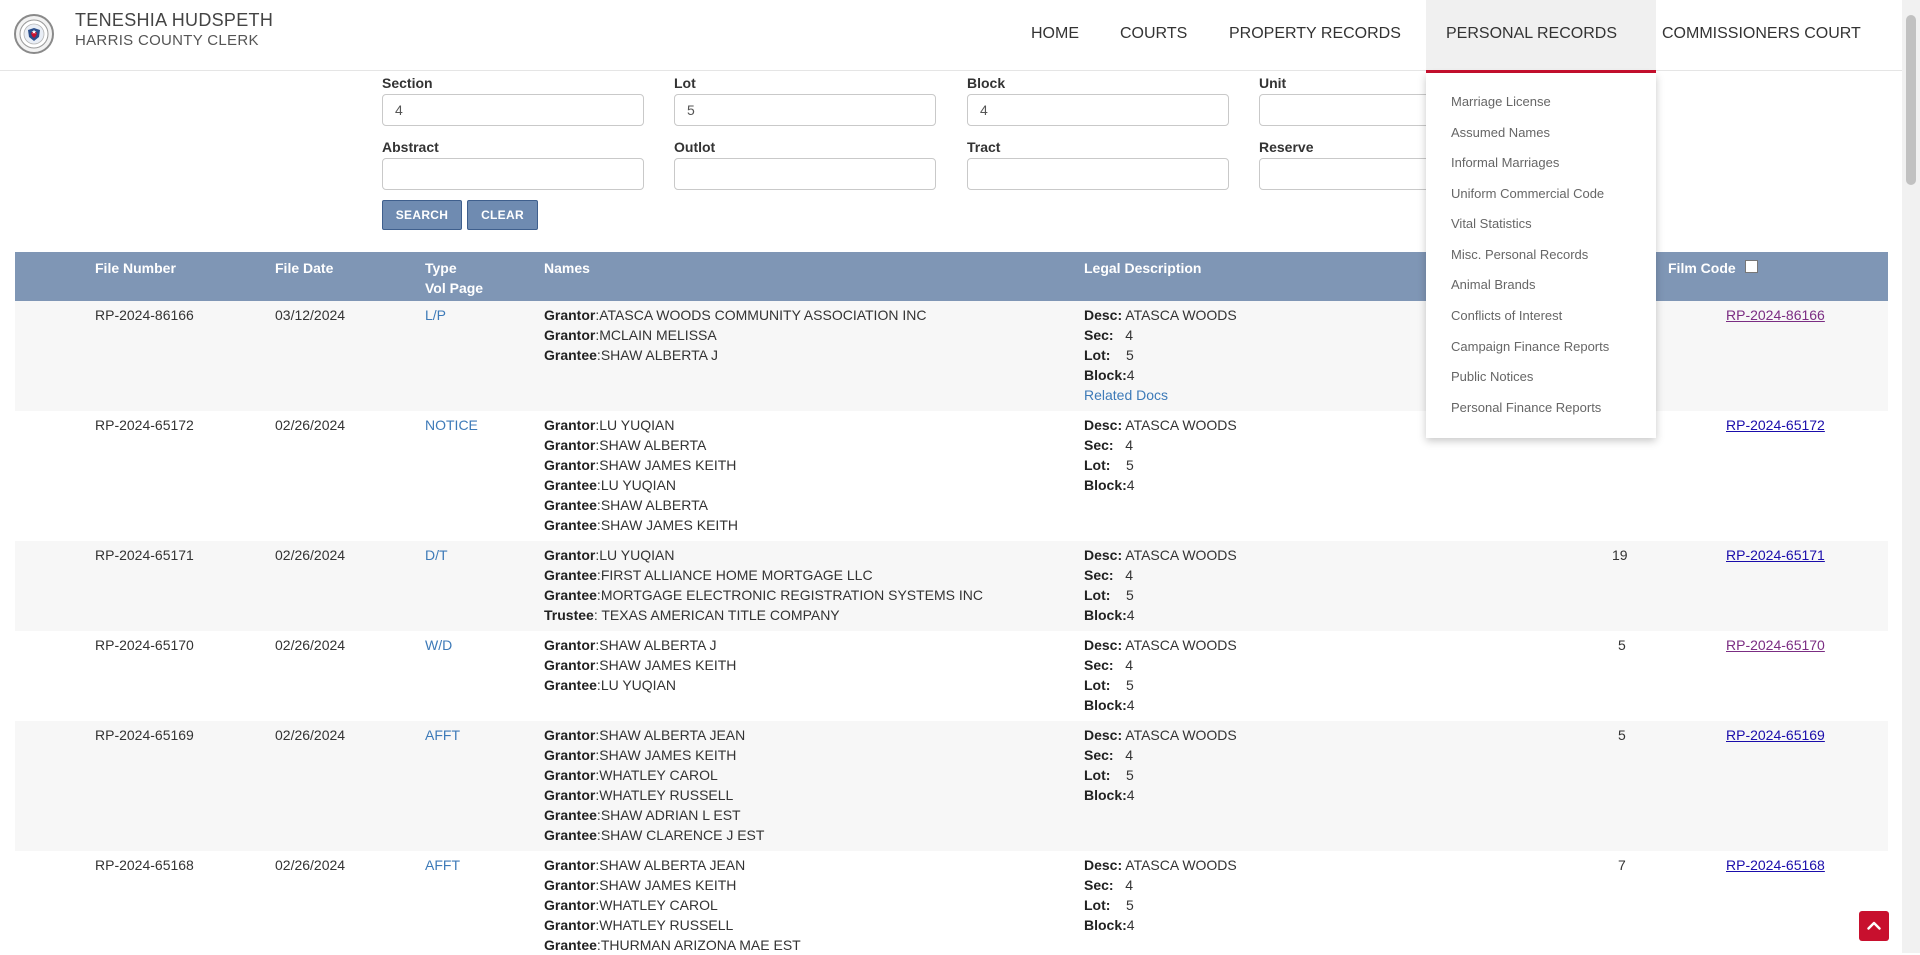 This screenshot has height=955, width=1920. Describe the element at coordinates (1129, 335) in the screenshot. I see `legal-sec: 4` at that location.